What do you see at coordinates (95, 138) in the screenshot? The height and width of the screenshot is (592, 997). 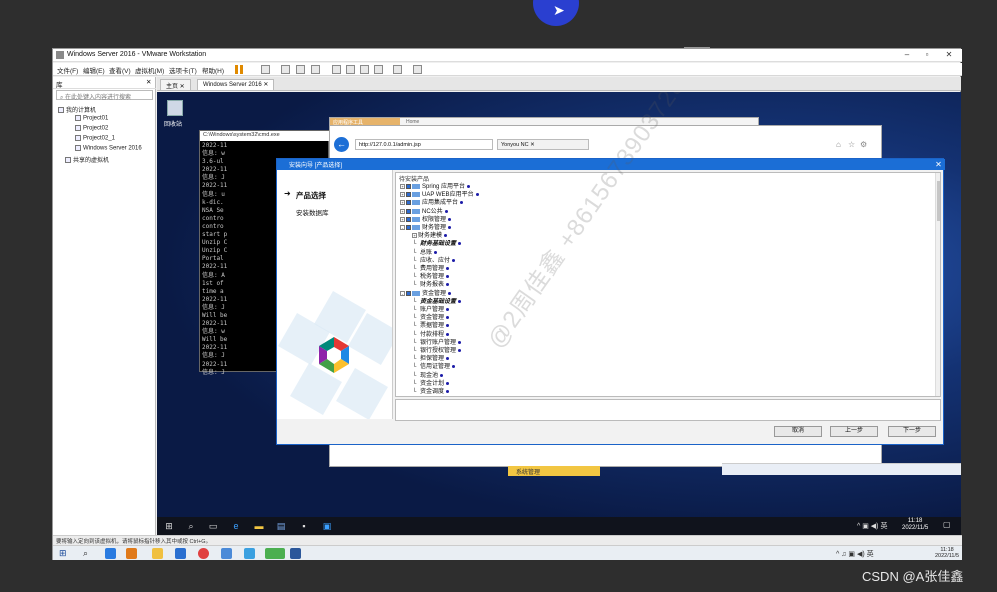 I see `tree-project02-1: Project02_1` at bounding box center [95, 138].